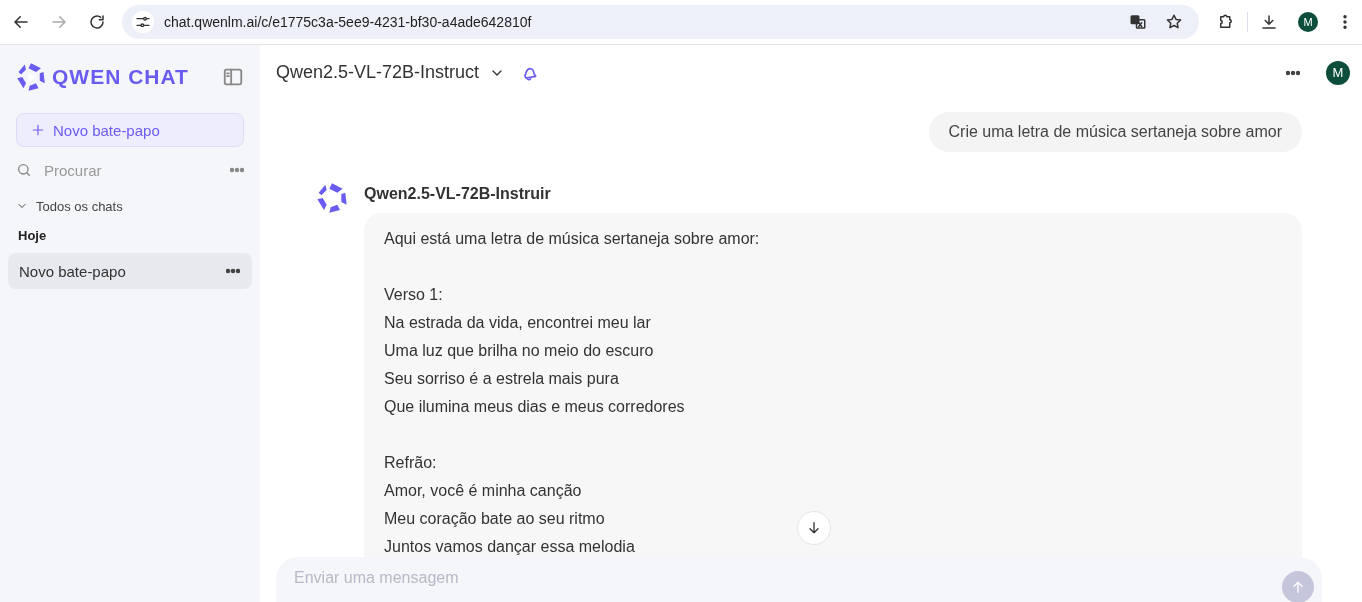 Image resolution: width=1362 pixels, height=602 pixels. Describe the element at coordinates (413, 295) in the screenshot. I see `message-line: Verso 1:` at that location.